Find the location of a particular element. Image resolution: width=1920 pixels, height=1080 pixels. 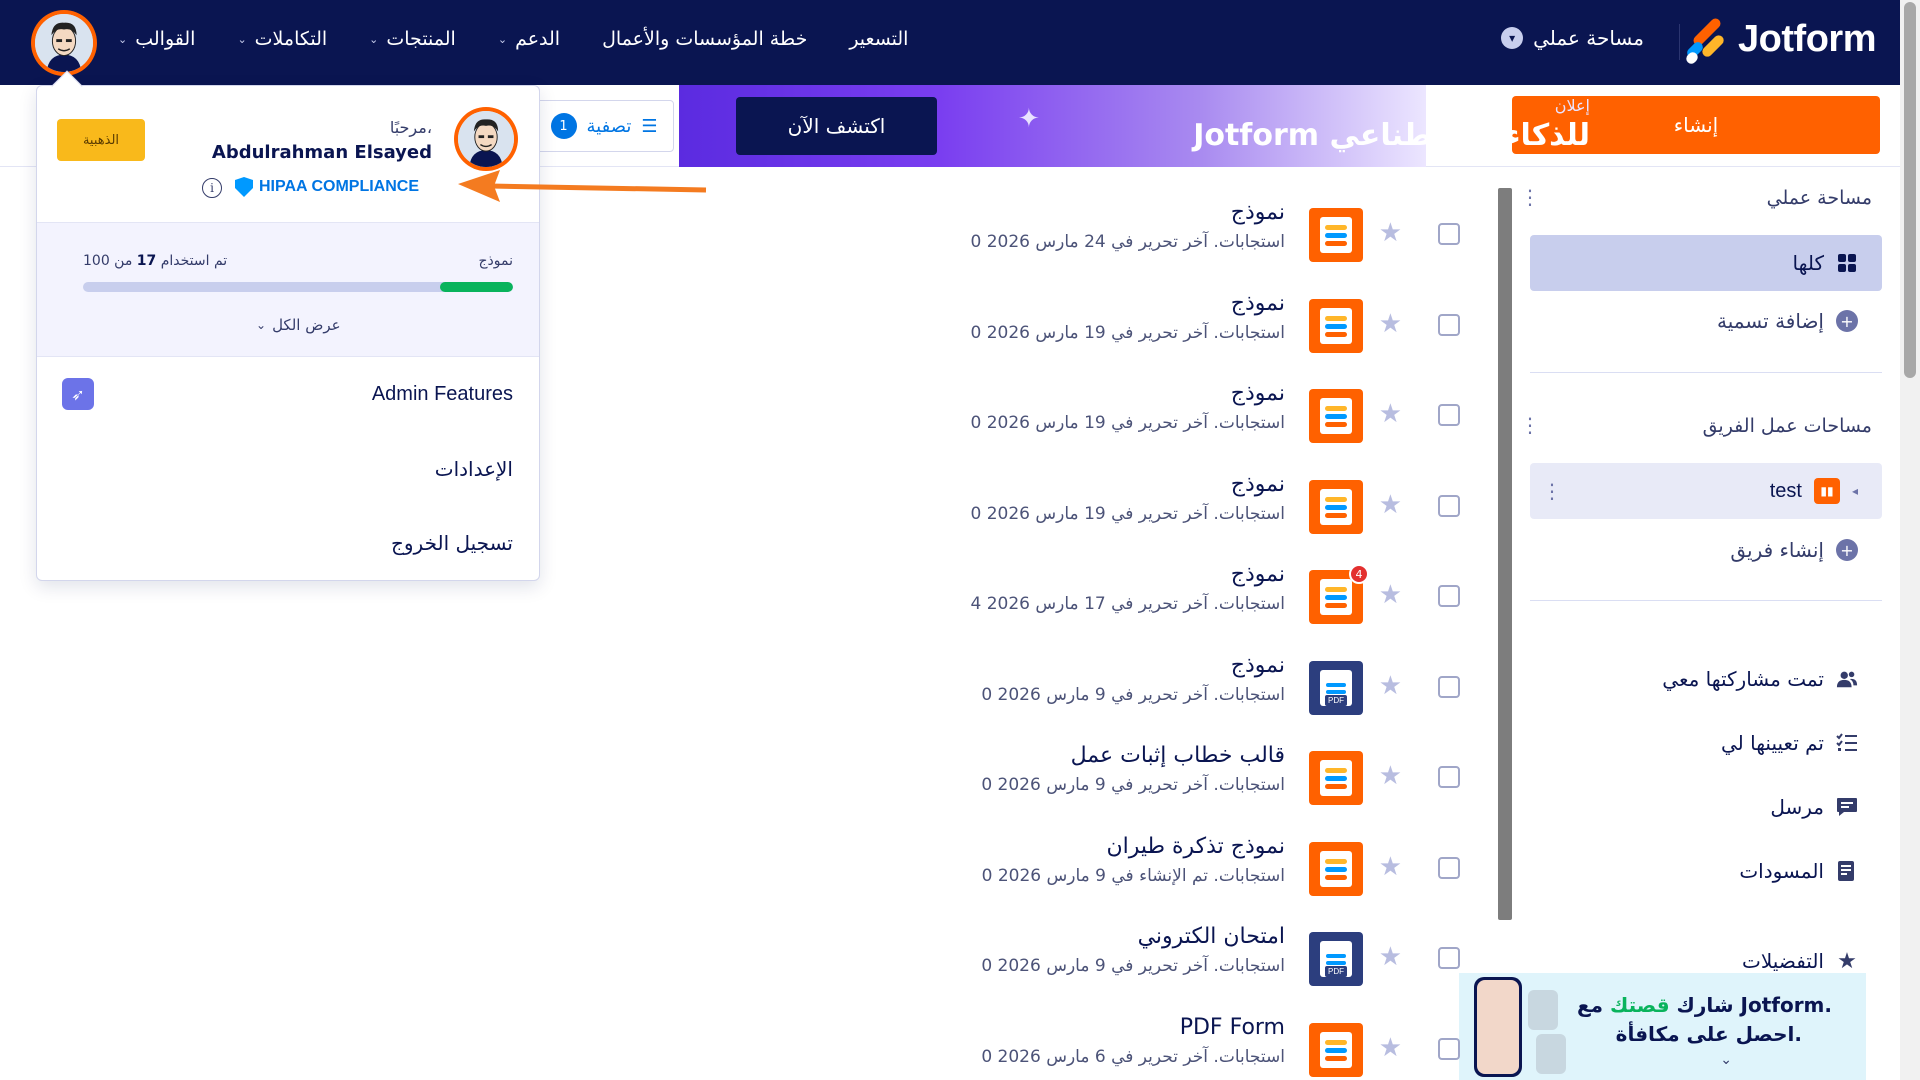

sidebar-scrollbar is located at coordinates (1505, 554).